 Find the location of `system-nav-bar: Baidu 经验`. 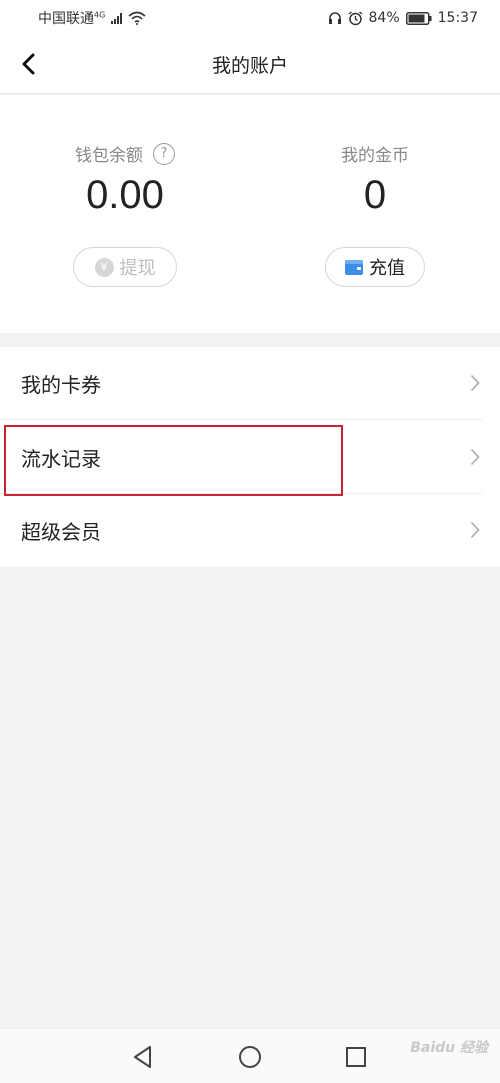

system-nav-bar: Baidu 经验 is located at coordinates (250, 1055).